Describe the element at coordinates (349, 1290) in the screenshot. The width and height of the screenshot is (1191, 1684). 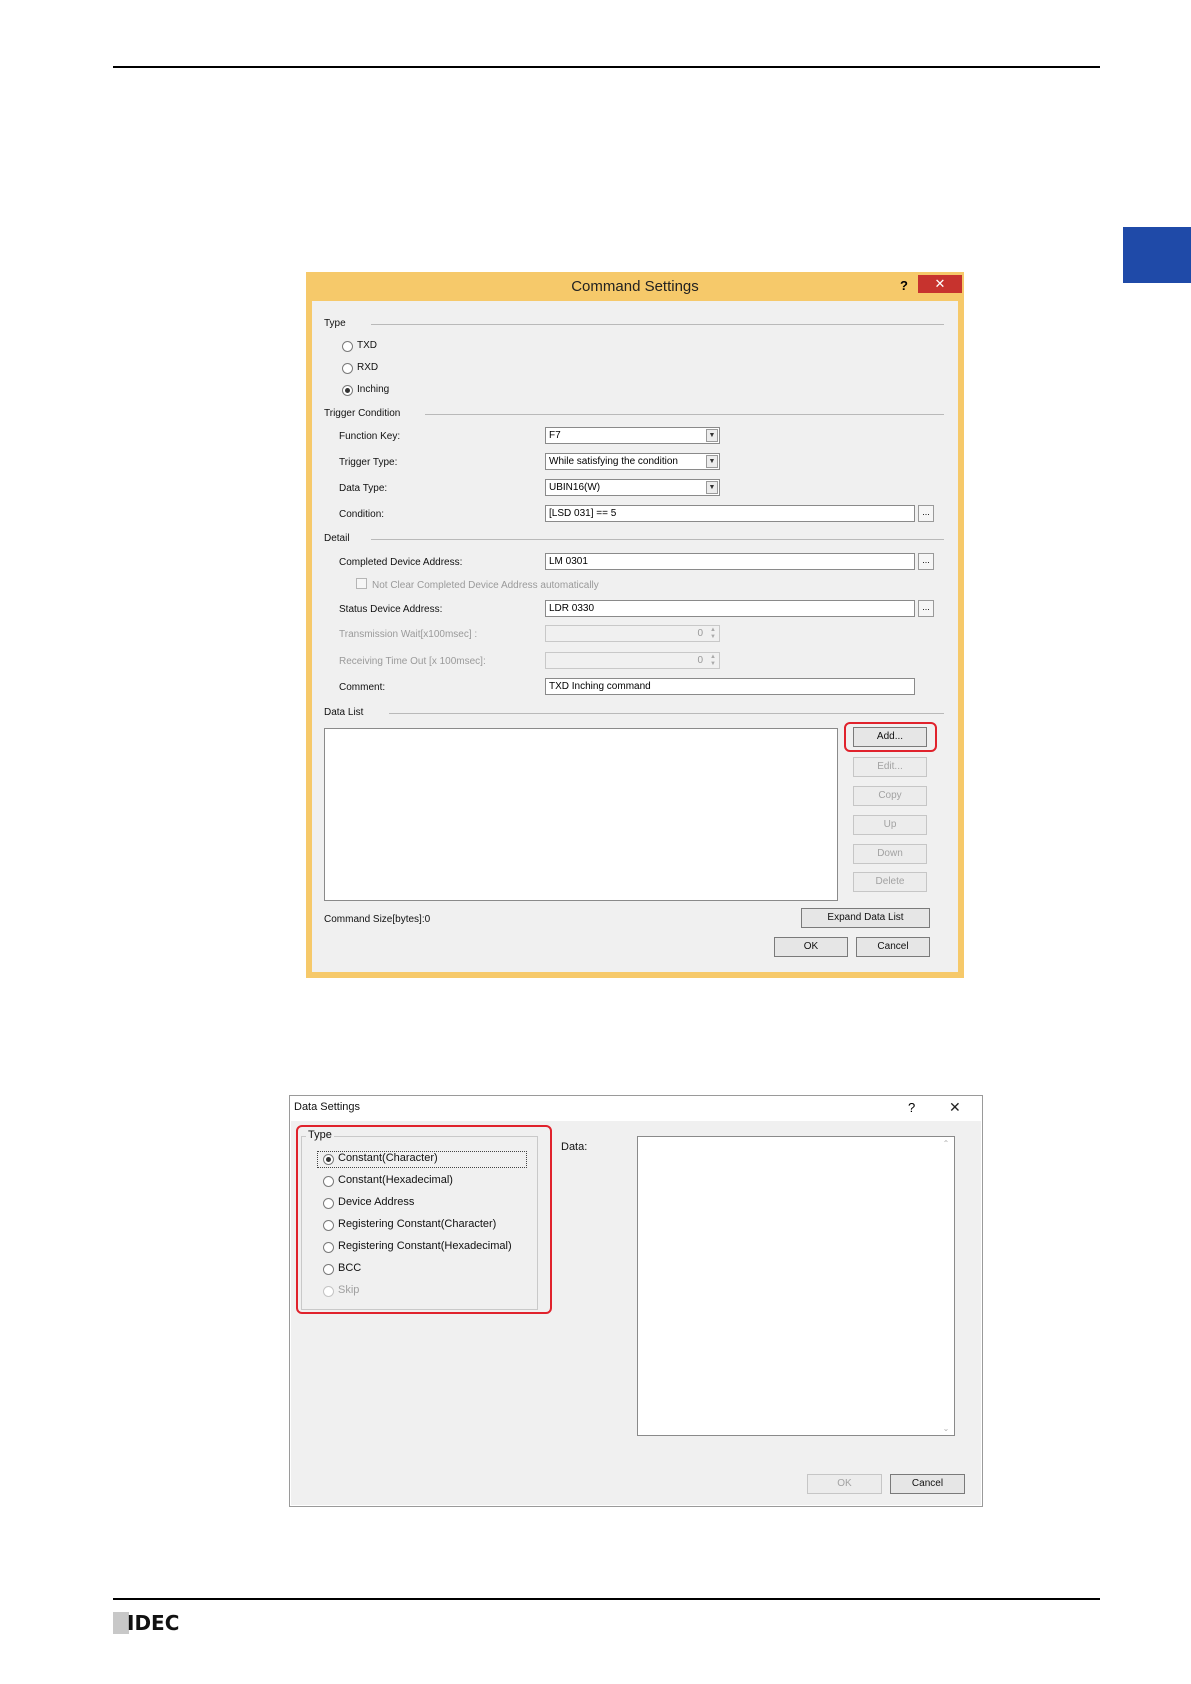
I see `type-radio-skip-label: Skip` at that location.